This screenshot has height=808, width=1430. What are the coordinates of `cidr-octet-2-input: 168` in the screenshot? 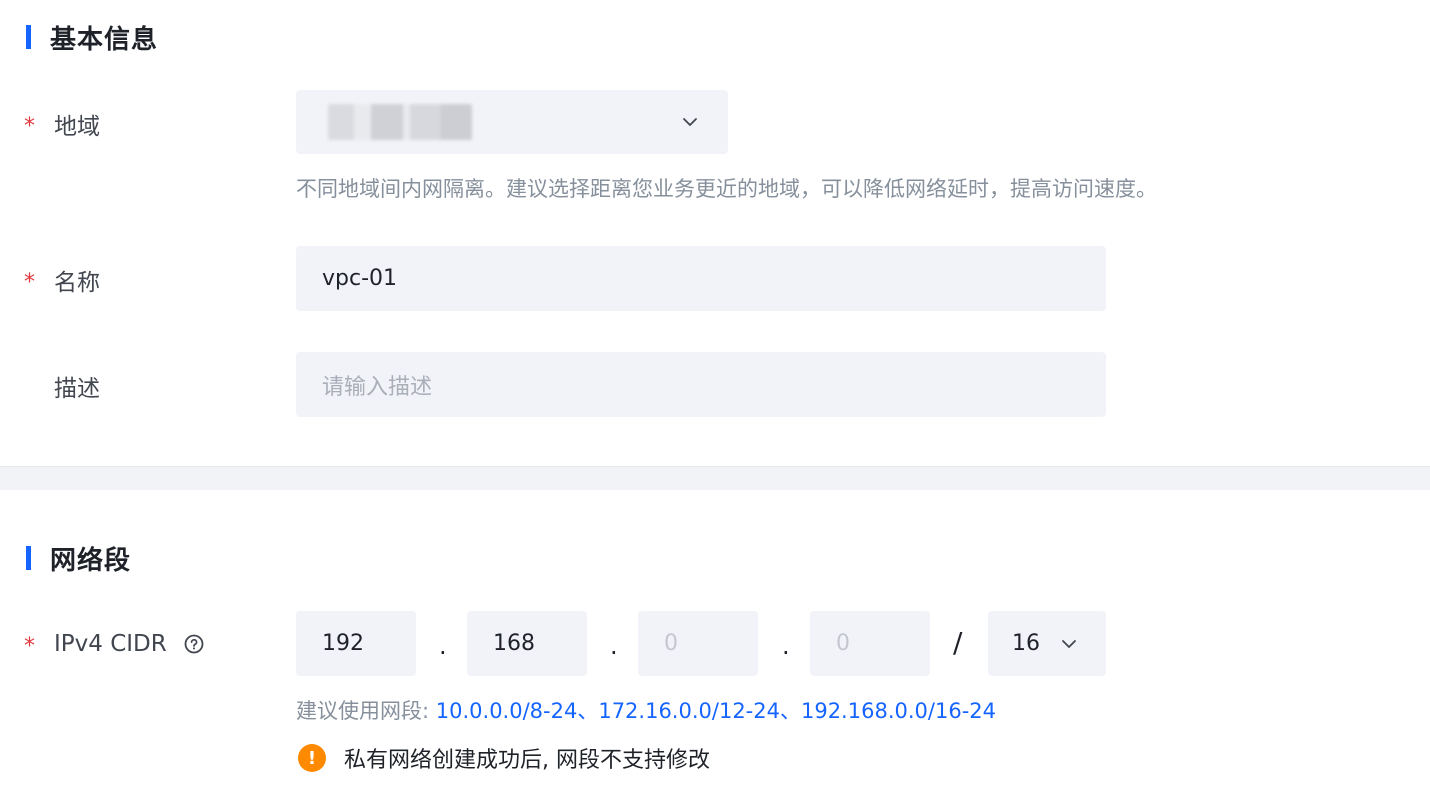 It's located at (527, 643).